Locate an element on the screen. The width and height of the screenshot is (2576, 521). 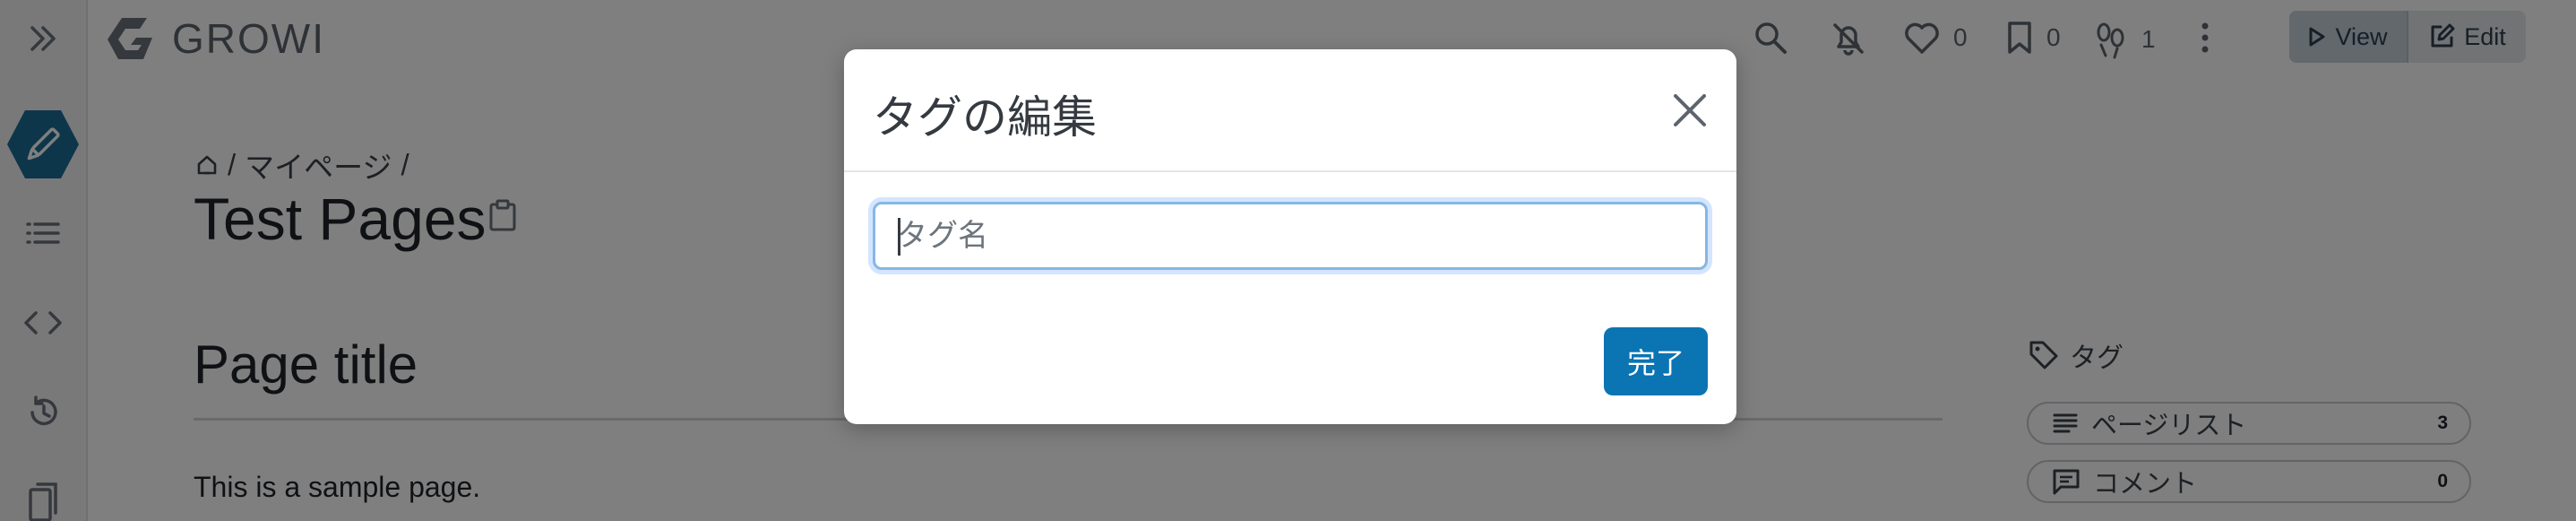
modal-header-divider is located at coordinates (1290, 171).